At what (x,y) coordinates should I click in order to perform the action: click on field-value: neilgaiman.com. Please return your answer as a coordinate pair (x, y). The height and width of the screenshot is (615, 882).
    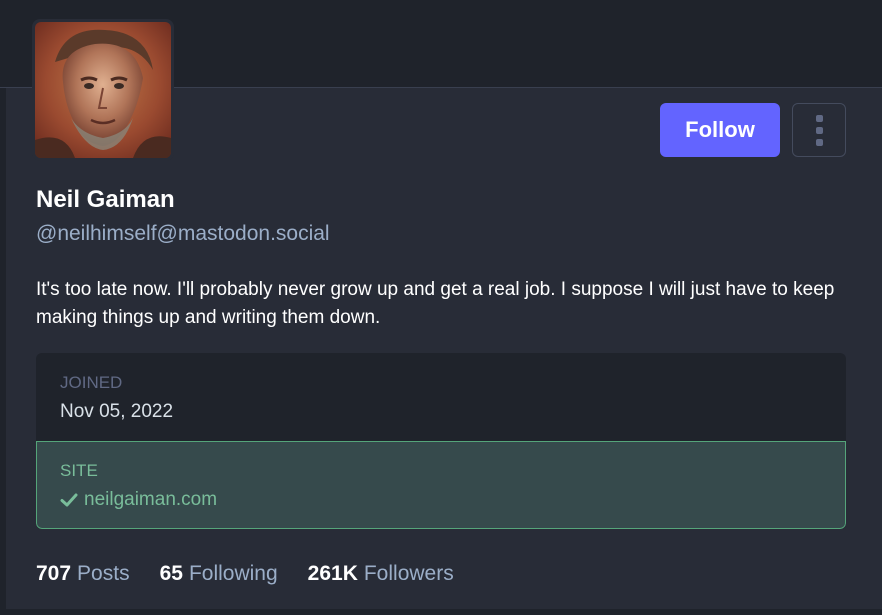
    Looking at the image, I should click on (441, 500).